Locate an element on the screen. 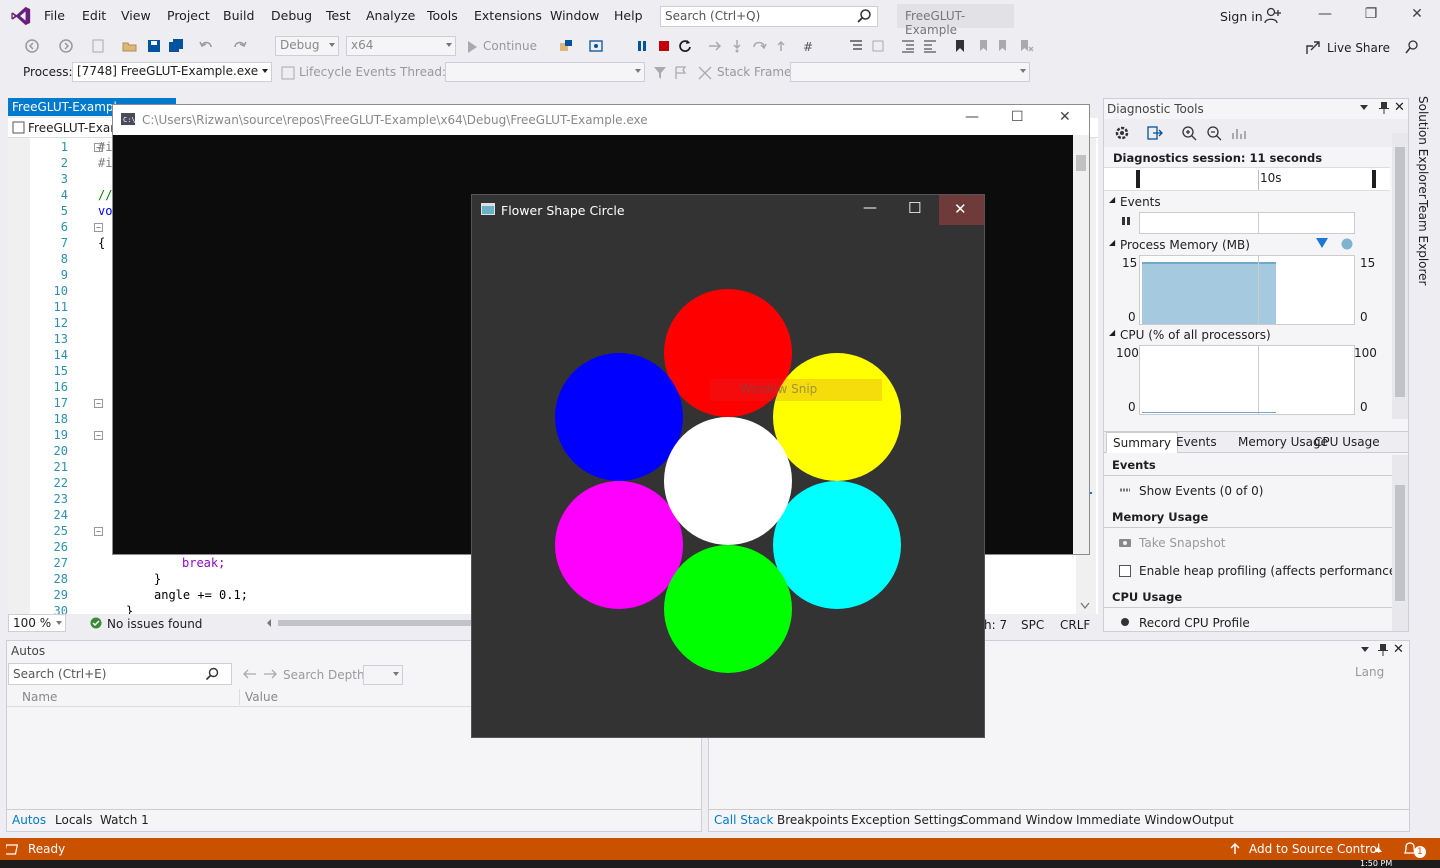  collapse-cpu-icon: ◢ is located at coordinates (1112, 332).